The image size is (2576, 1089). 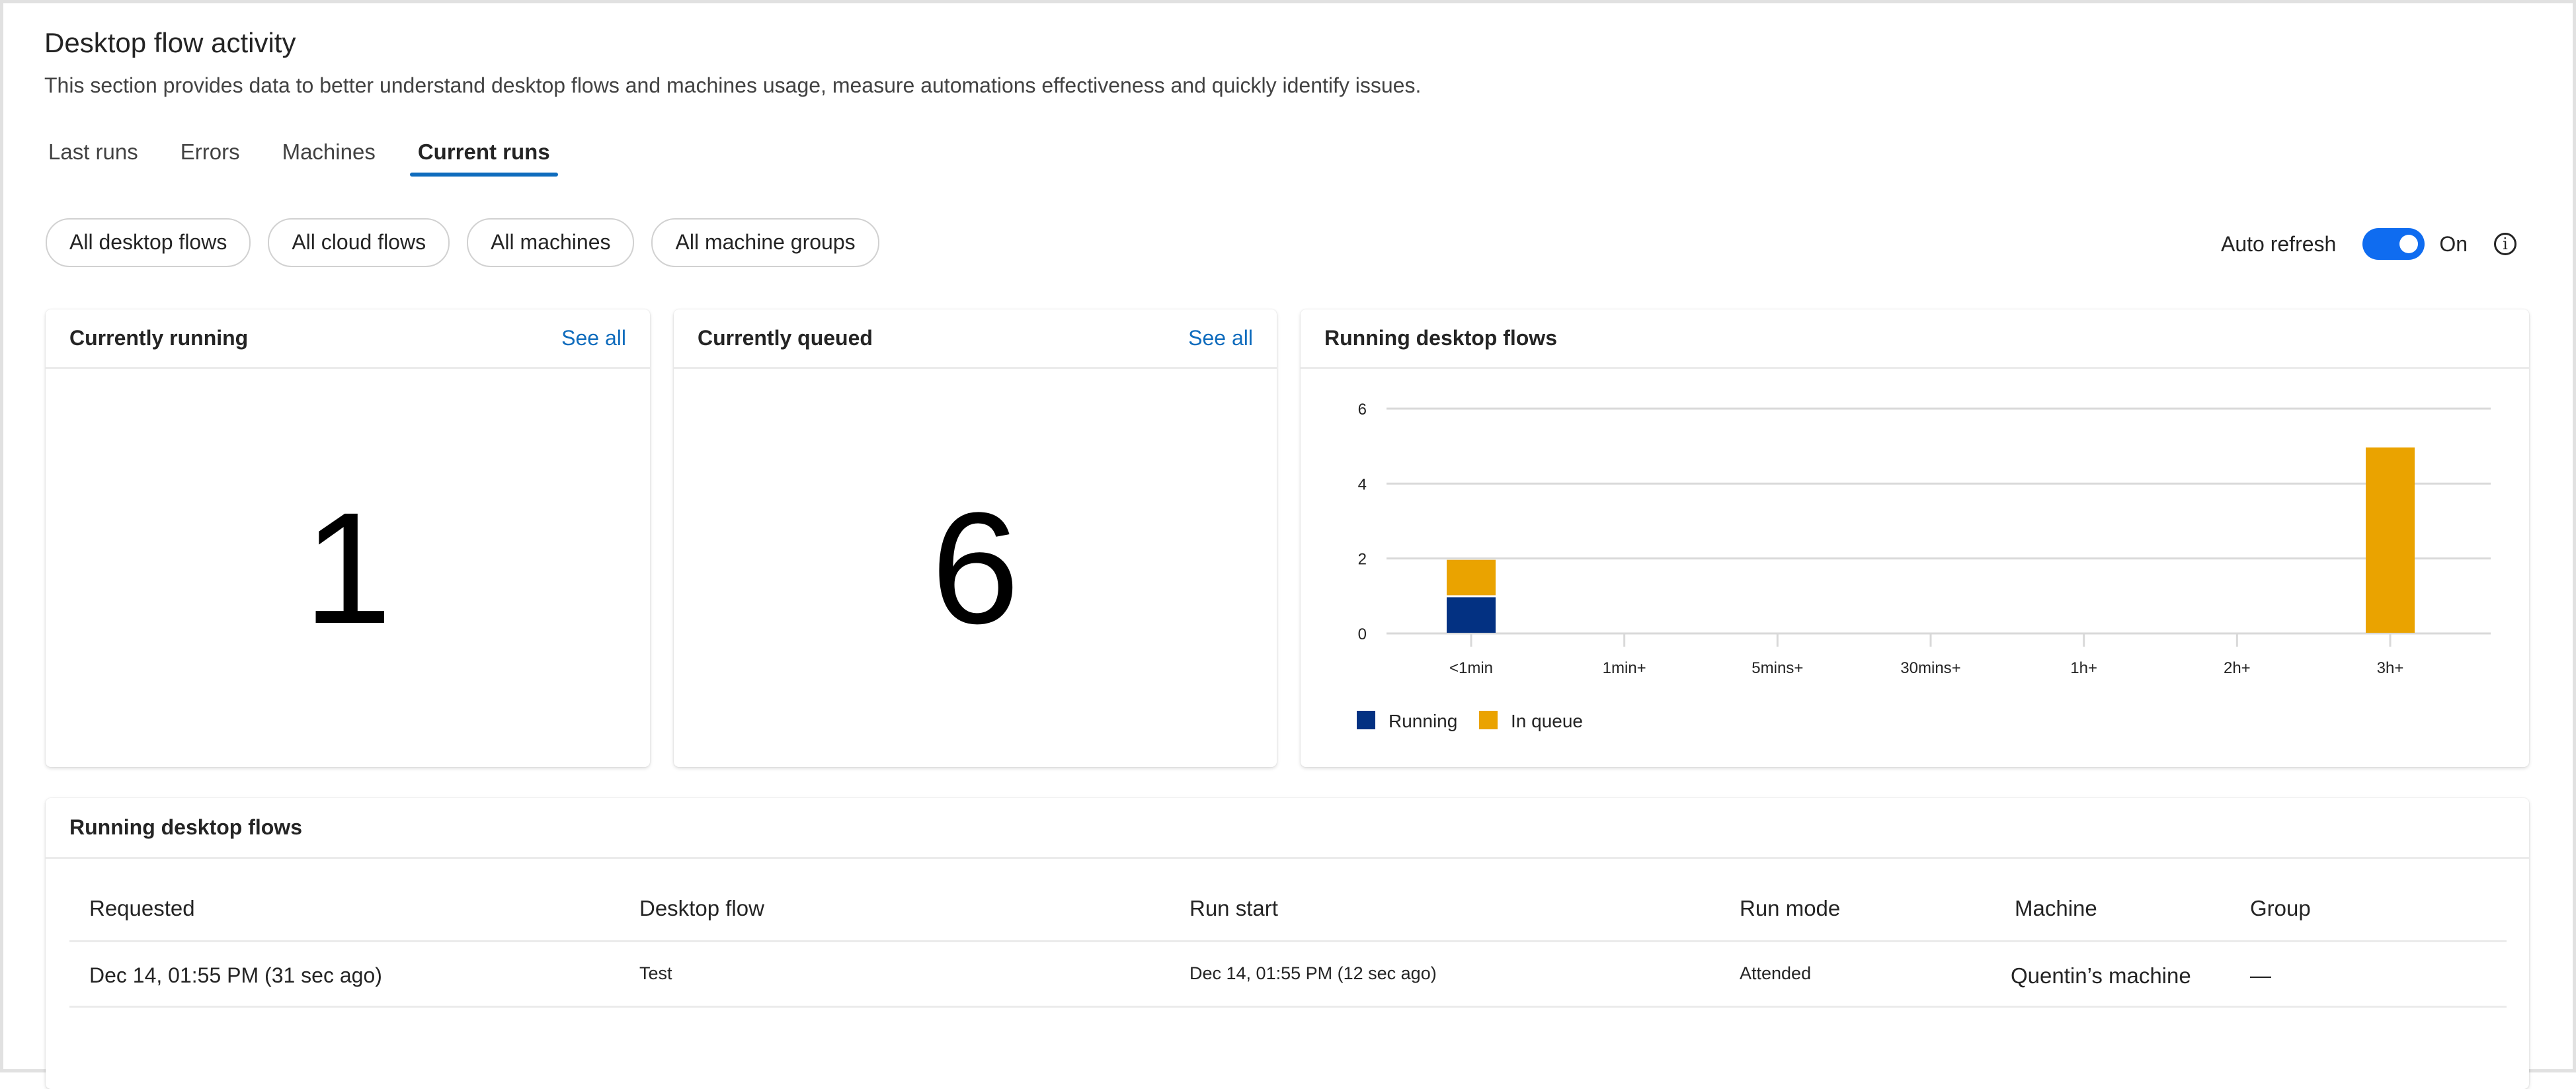 I want to click on x-tick-label: 2h+, so click(x=2238, y=668).